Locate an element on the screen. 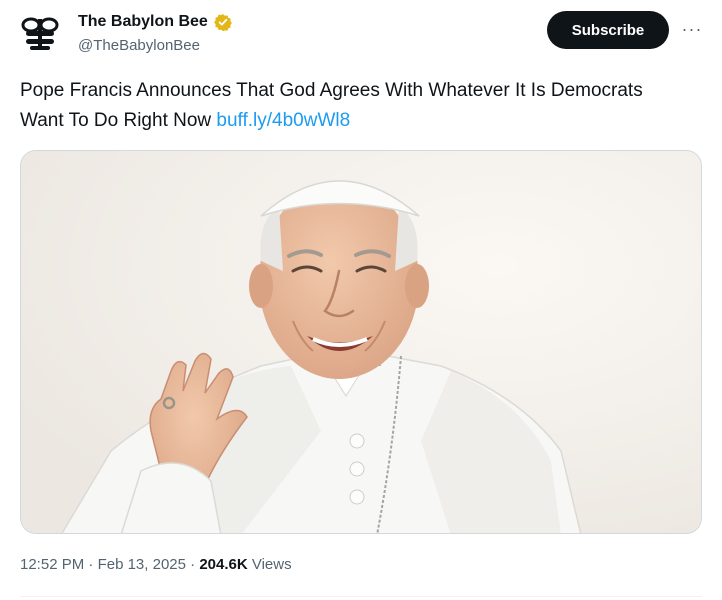 This screenshot has width=722, height=600. more-options-icon: ··· is located at coordinates (692, 29).